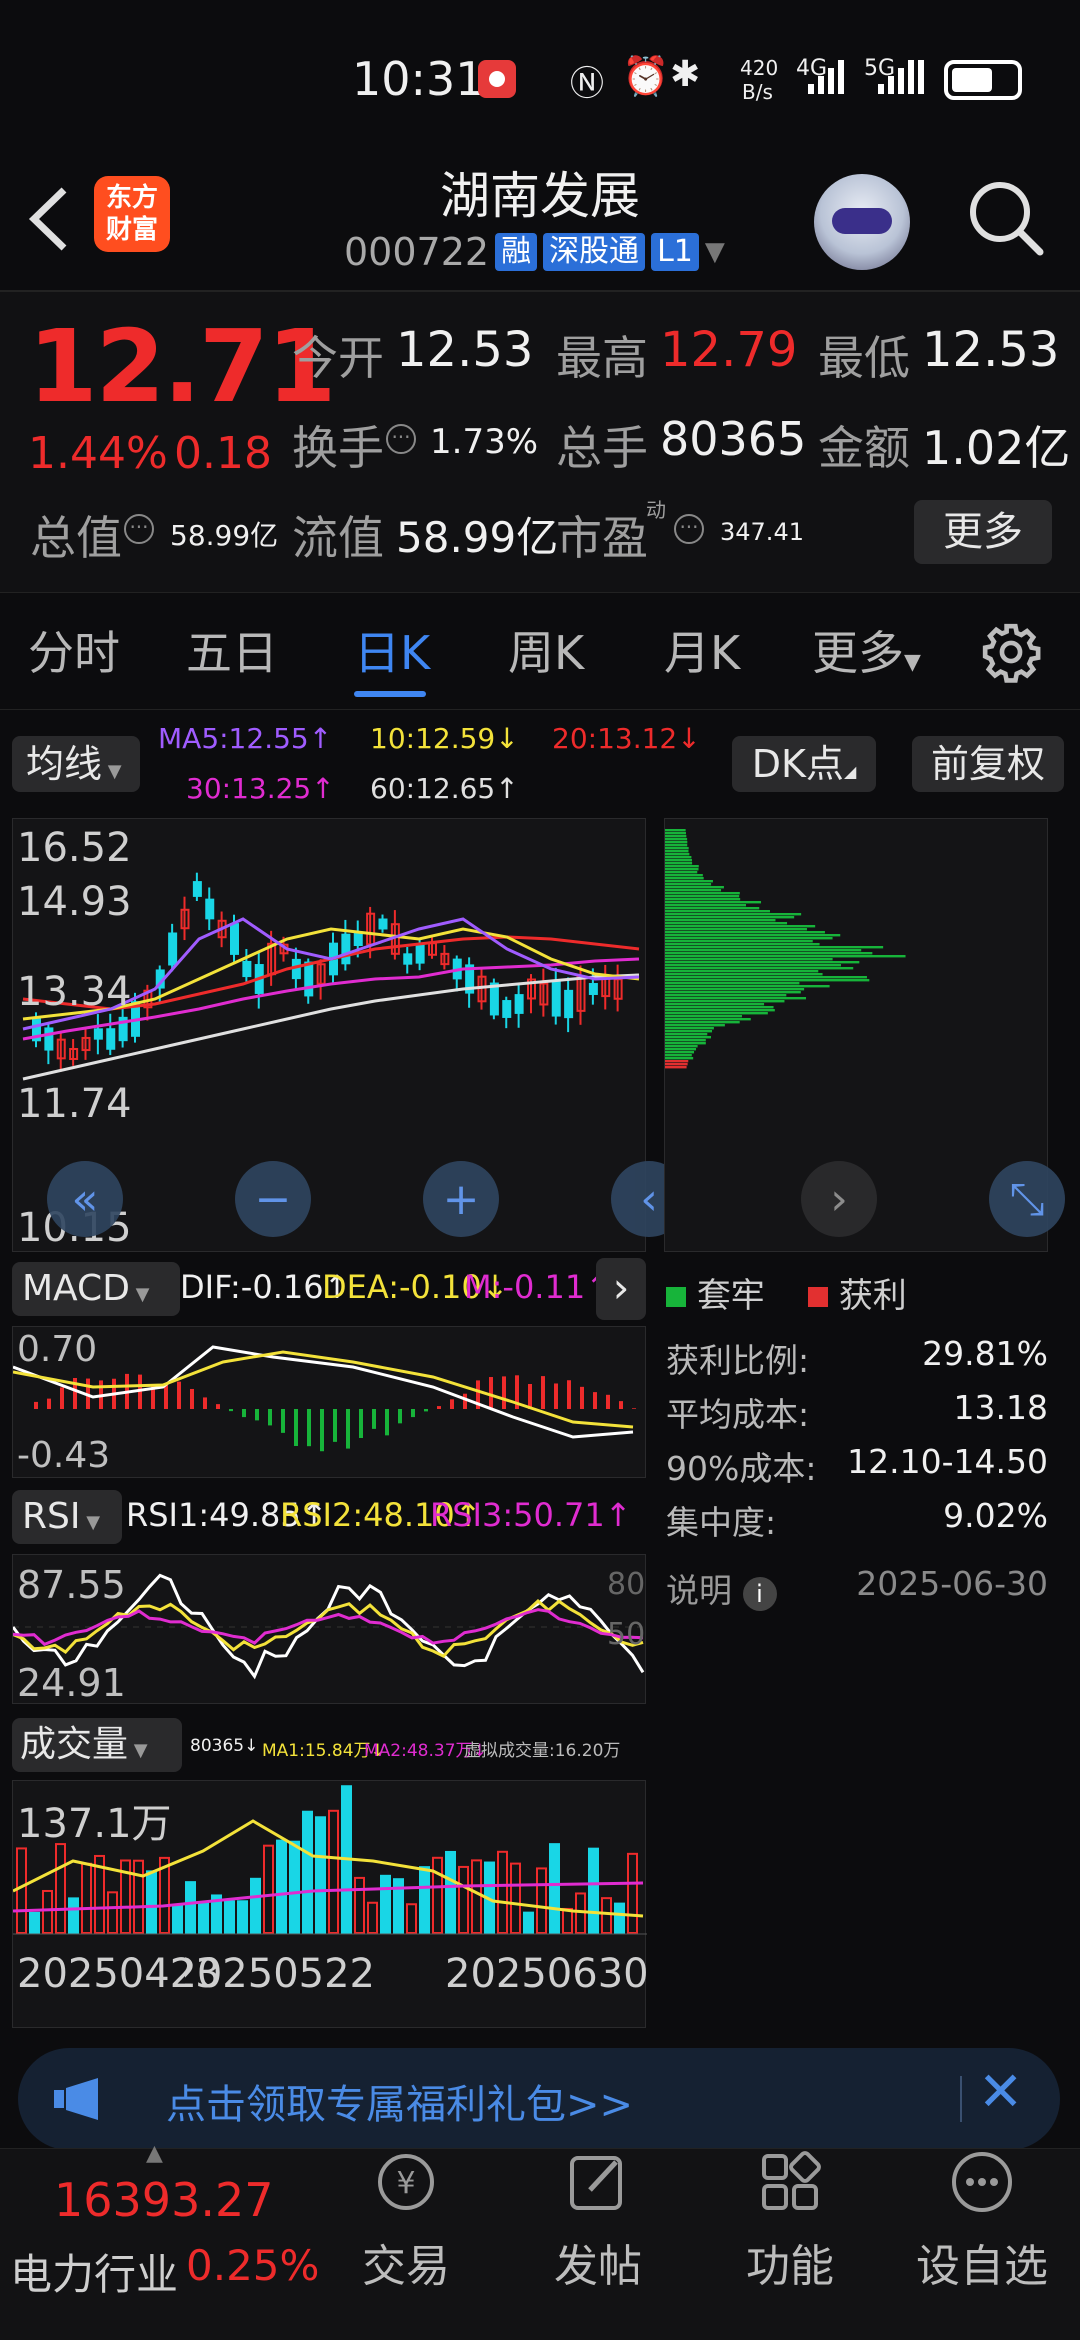 The width and height of the screenshot is (1080, 2340). Describe the element at coordinates (164, 2200) in the screenshot. I see `index-value: 16393.27` at that location.